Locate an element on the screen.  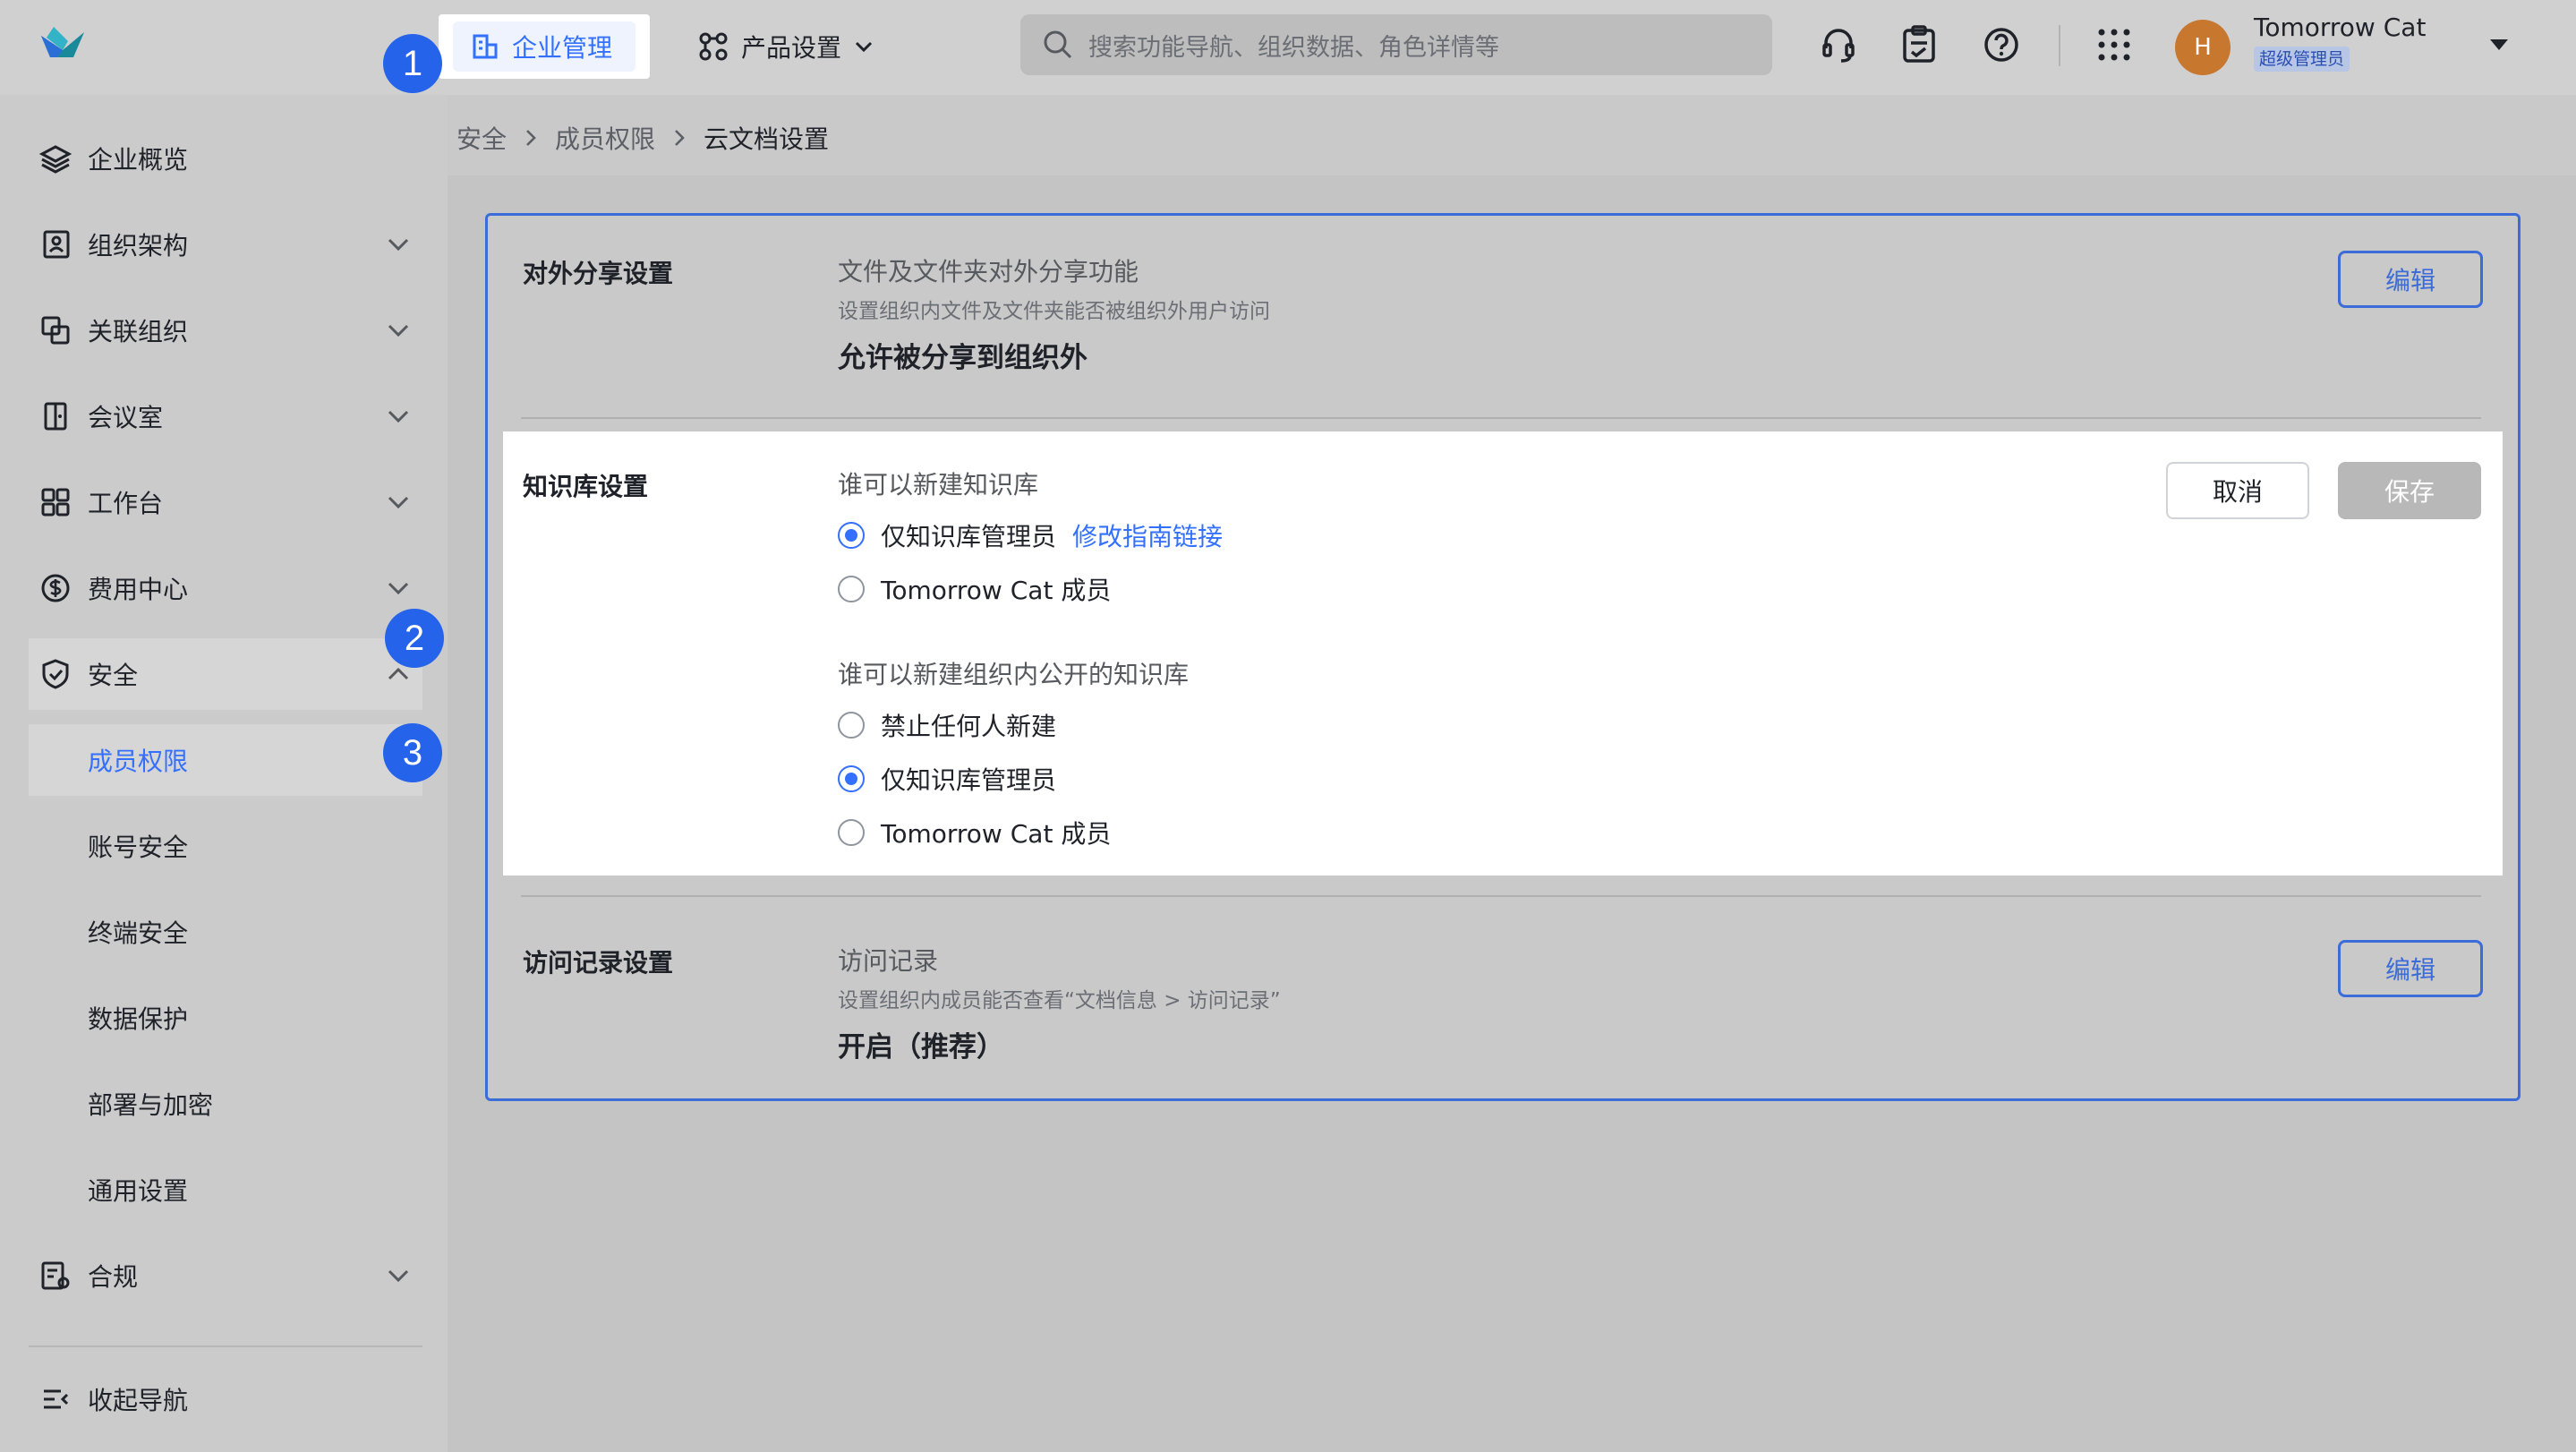
building-icon is located at coordinates (485, 46).